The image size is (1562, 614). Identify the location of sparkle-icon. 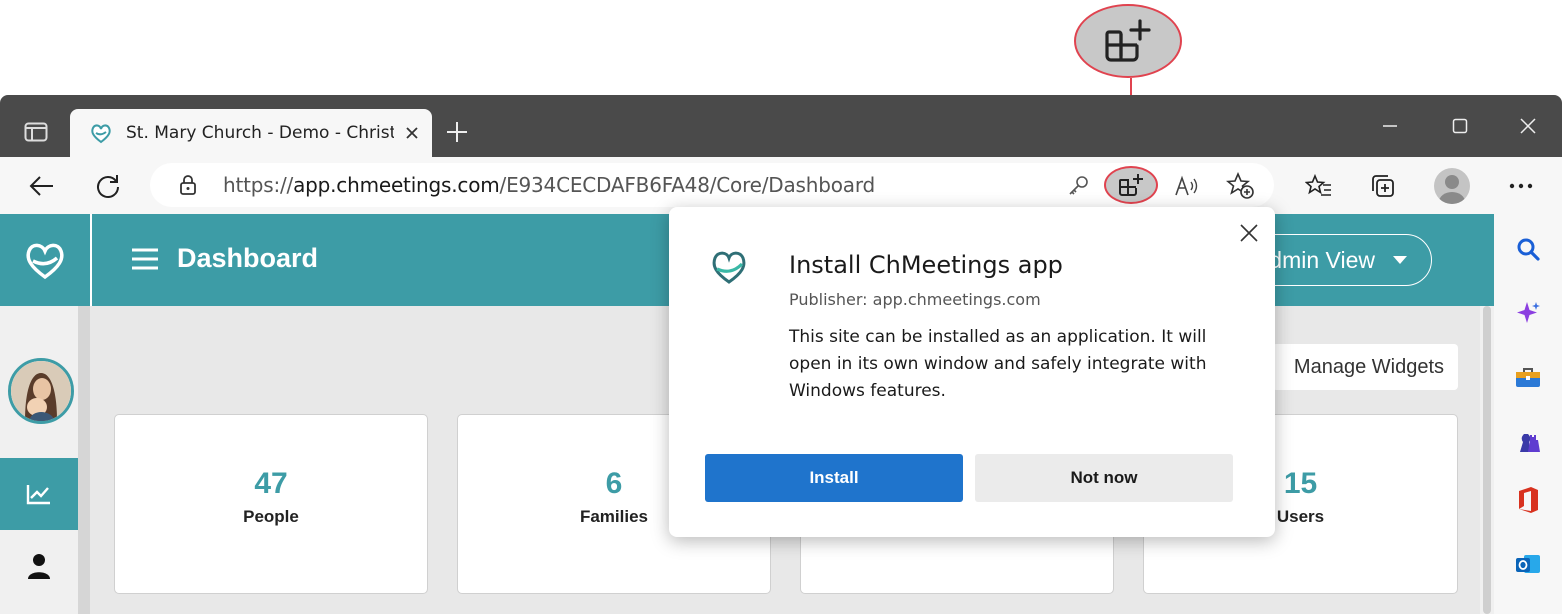
(1528, 312).